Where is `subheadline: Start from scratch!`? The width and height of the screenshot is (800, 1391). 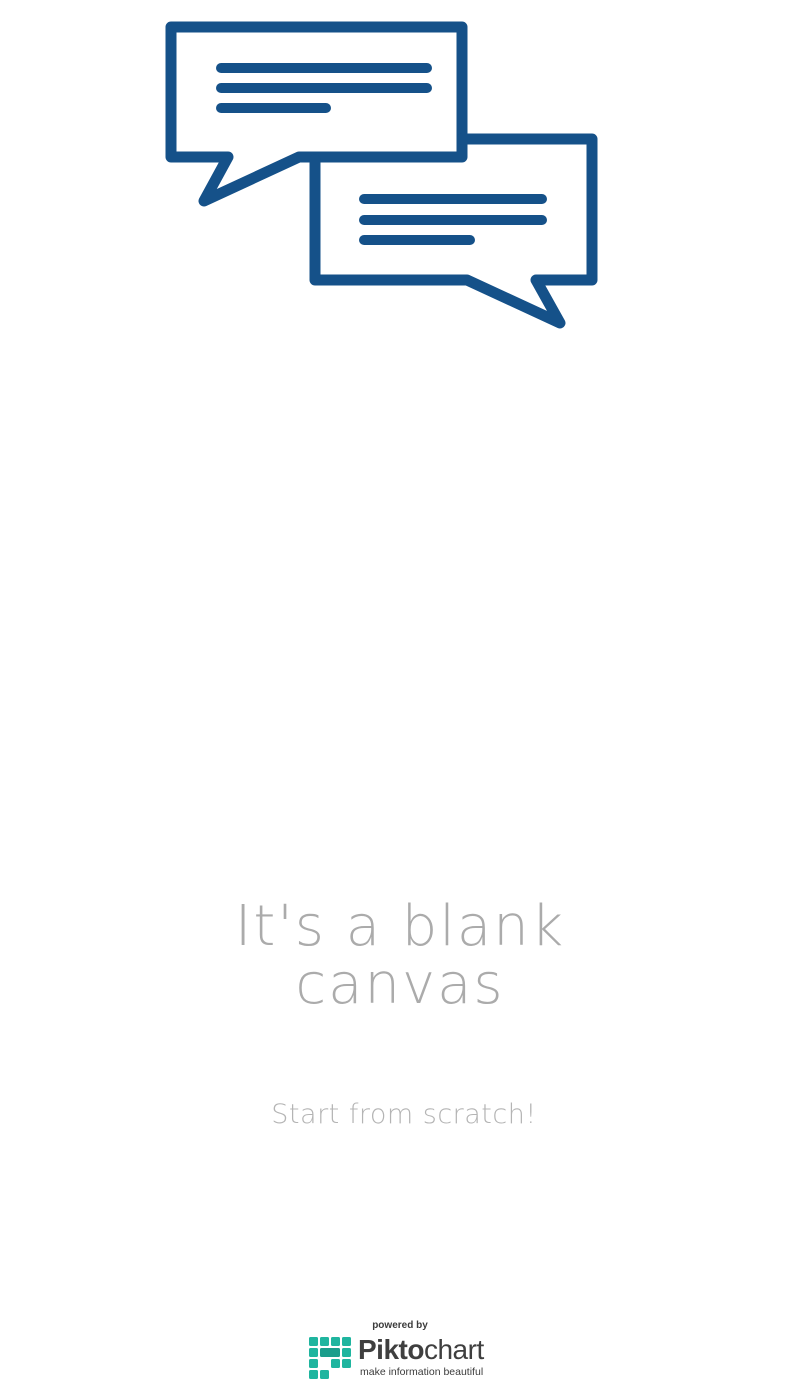
subheadline: Start from scratch! is located at coordinates (404, 1114).